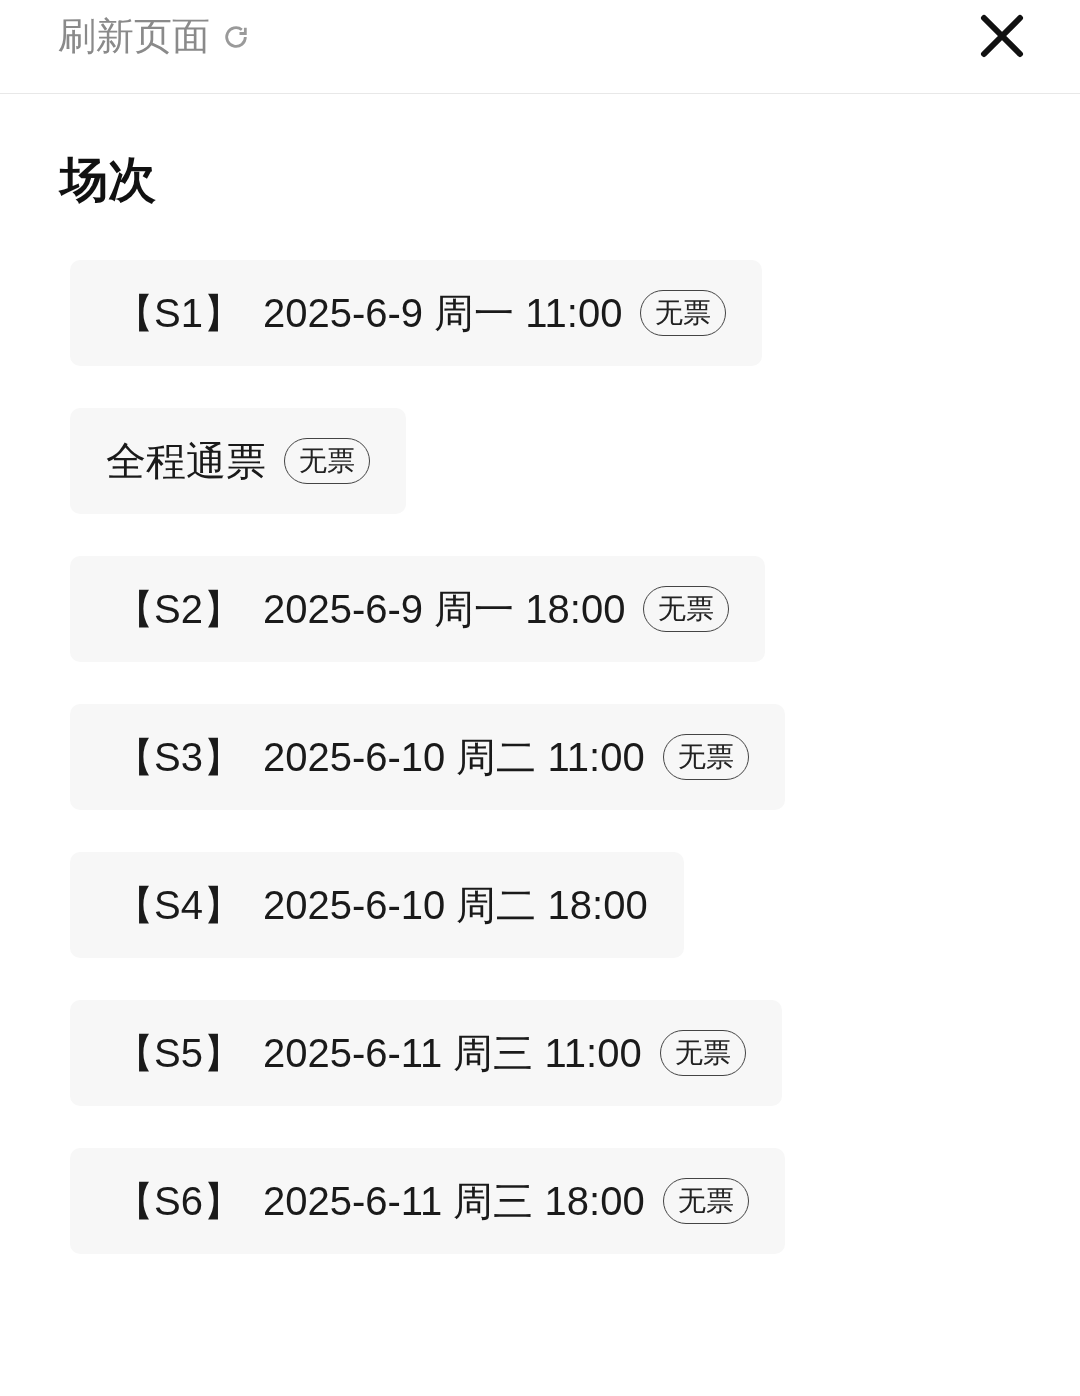  I want to click on session-code: 【S6】, so click(178, 1201).